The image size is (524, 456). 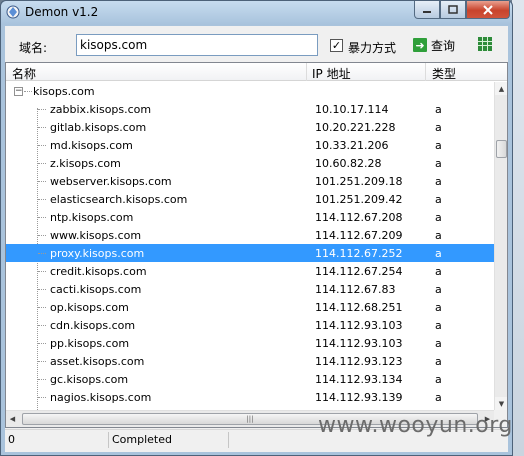 I want to click on minimize-icon, so click(x=427, y=11).